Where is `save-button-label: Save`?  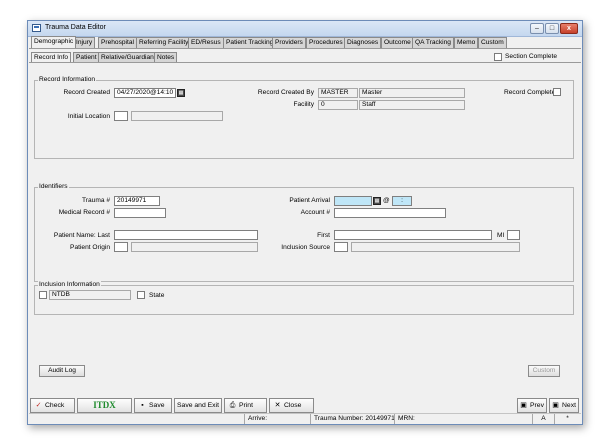
save-button-label: Save is located at coordinates (157, 405).